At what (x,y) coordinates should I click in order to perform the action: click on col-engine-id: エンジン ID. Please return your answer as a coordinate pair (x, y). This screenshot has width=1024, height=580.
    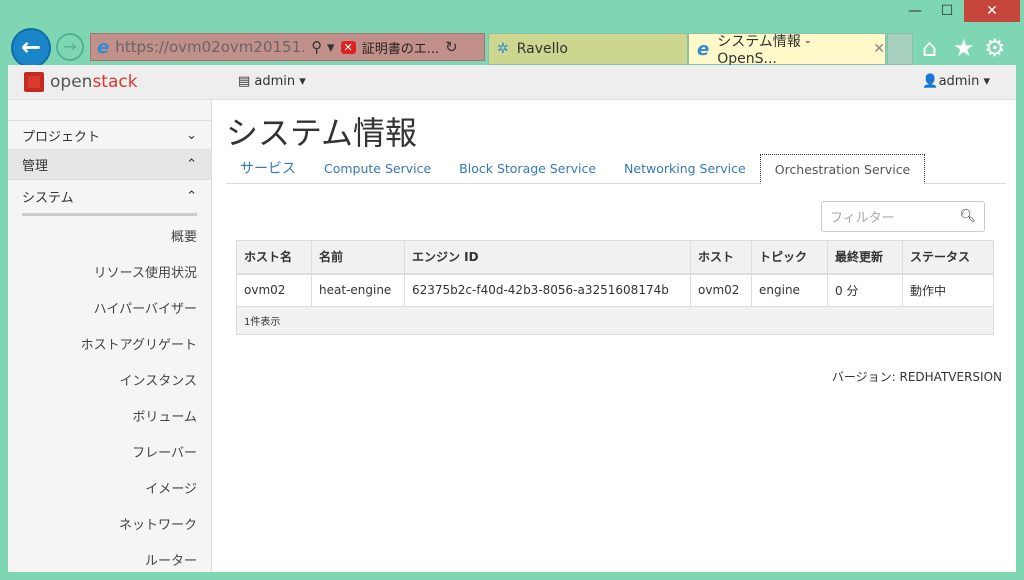
    Looking at the image, I should click on (547, 257).